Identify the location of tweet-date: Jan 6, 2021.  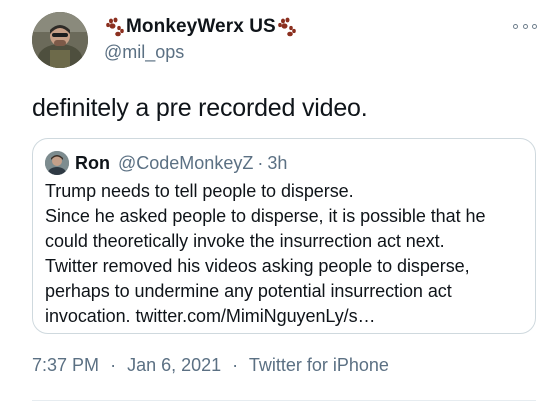
(174, 365).